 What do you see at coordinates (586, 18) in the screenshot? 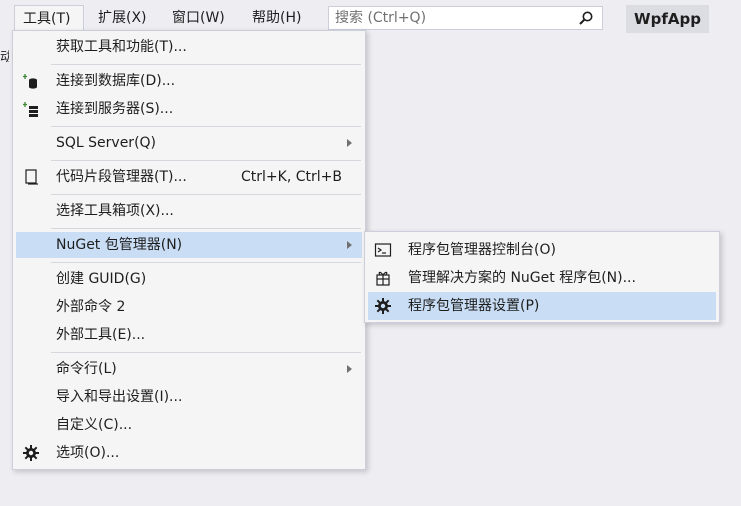
I see `search-icon` at bounding box center [586, 18].